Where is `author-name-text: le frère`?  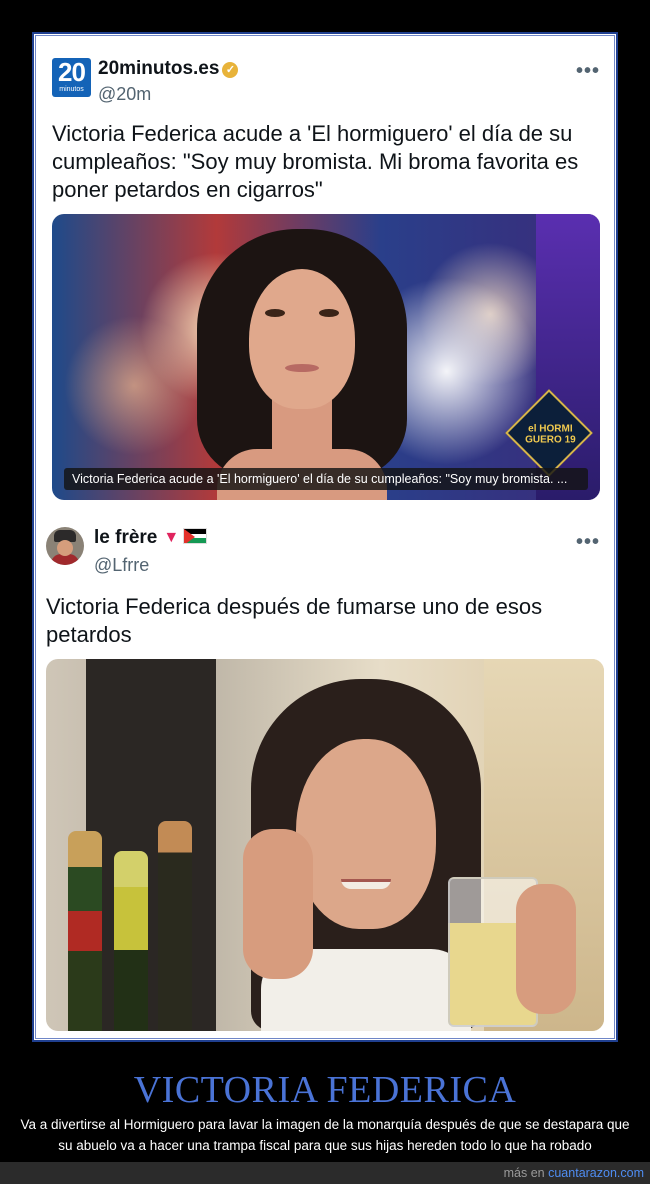
author-name-text: le frère is located at coordinates (126, 537).